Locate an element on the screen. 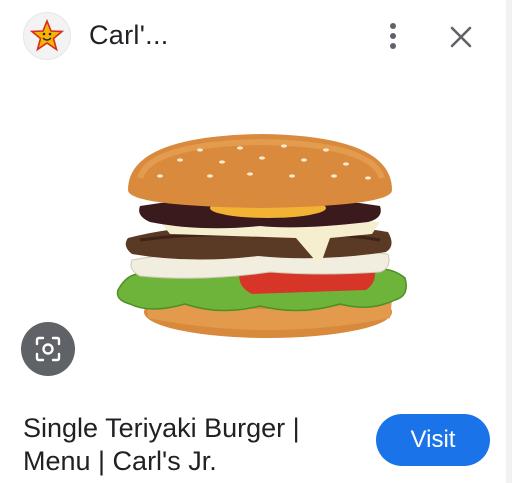 The height and width of the screenshot is (483, 512). site-logo is located at coordinates (47, 36).